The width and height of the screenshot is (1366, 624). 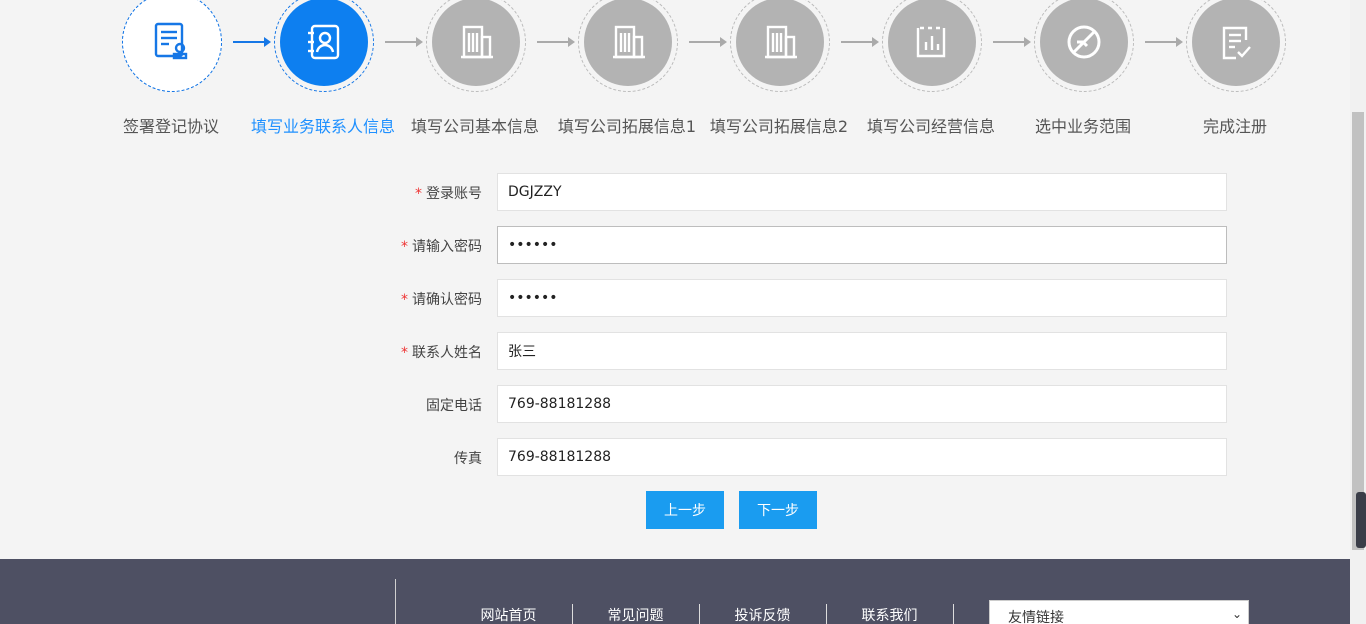 I want to click on step-label: 填写公司基本信息, so click(x=474, y=126).